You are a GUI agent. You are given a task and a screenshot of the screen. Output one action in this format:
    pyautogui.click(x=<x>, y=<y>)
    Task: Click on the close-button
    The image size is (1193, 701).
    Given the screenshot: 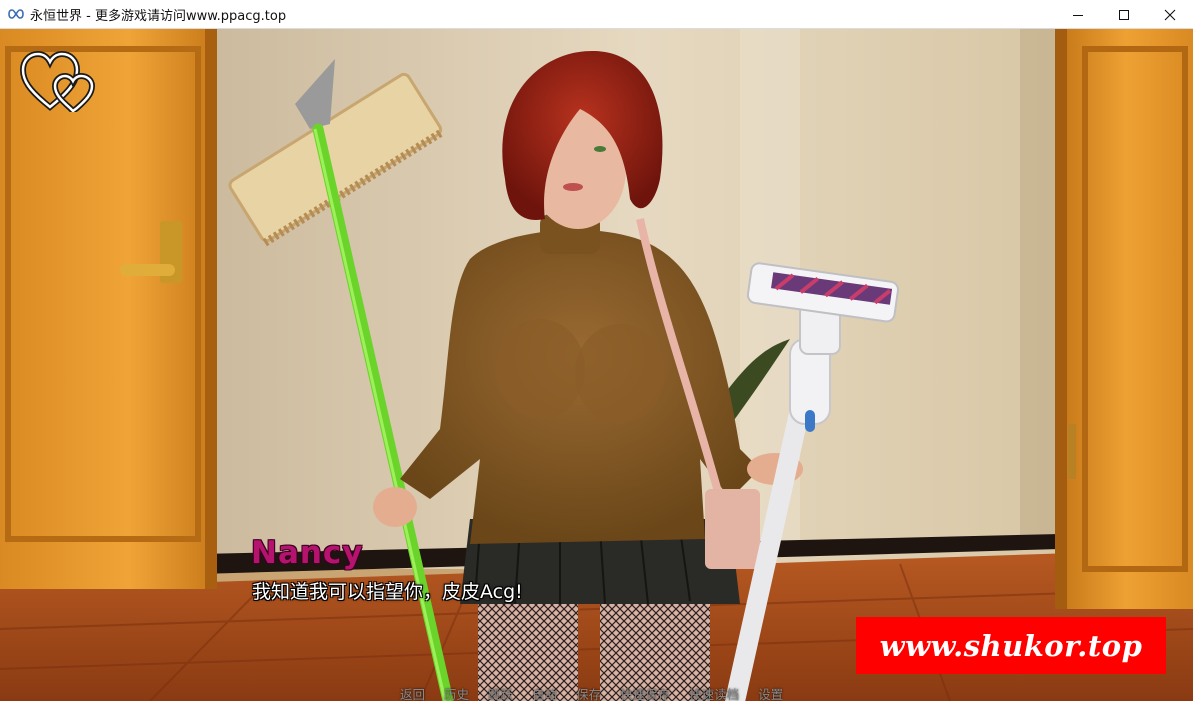 What is the action you would take?
    pyautogui.click(x=1170, y=14)
    